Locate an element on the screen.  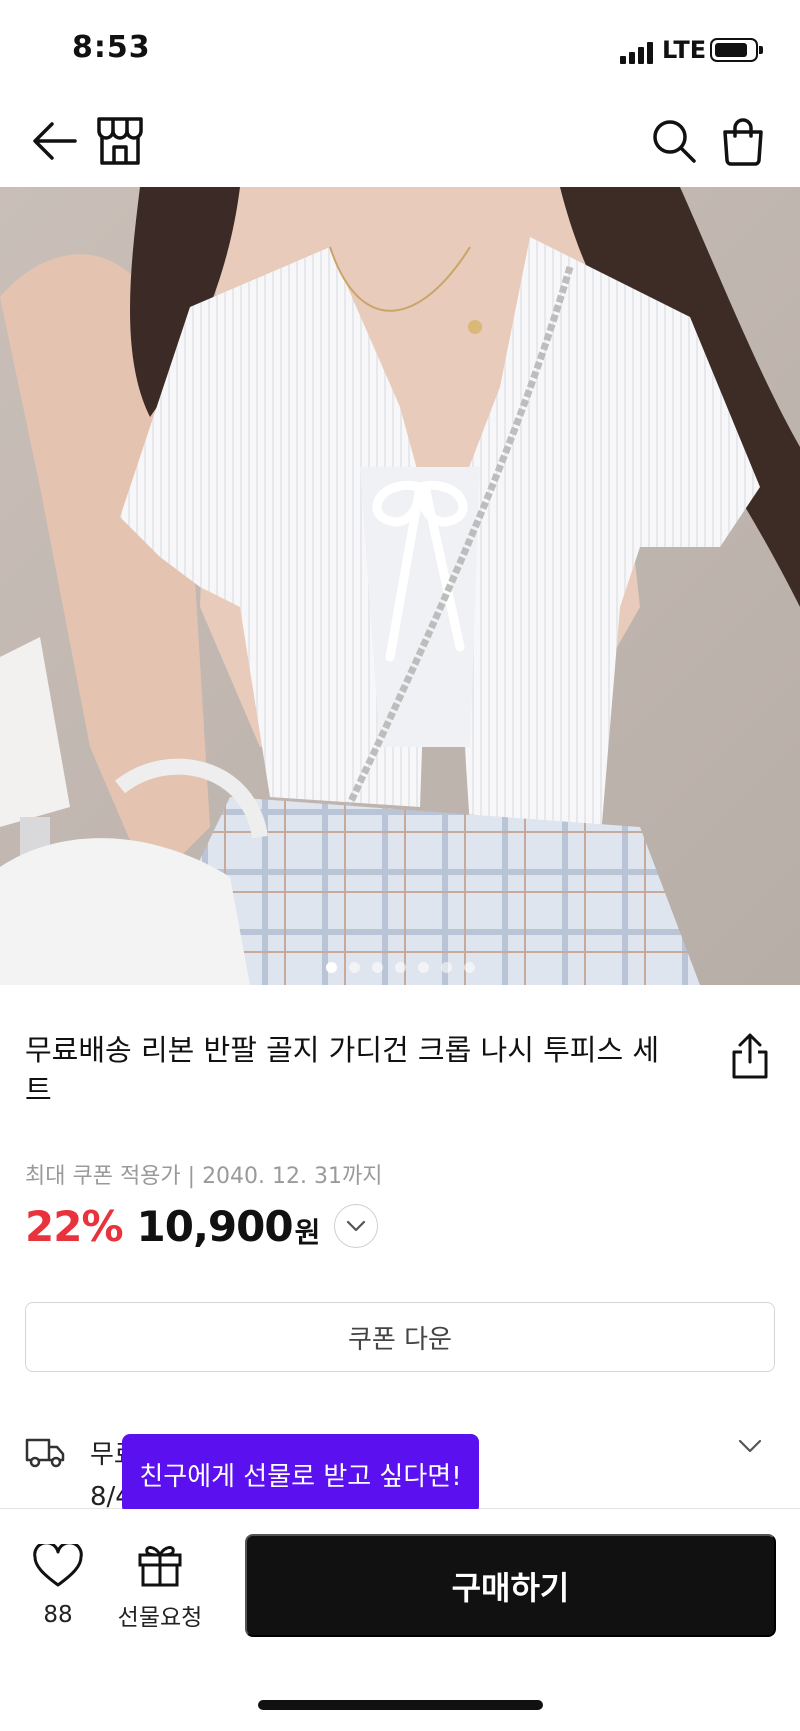
truck-icon is located at coordinates (45, 1454).